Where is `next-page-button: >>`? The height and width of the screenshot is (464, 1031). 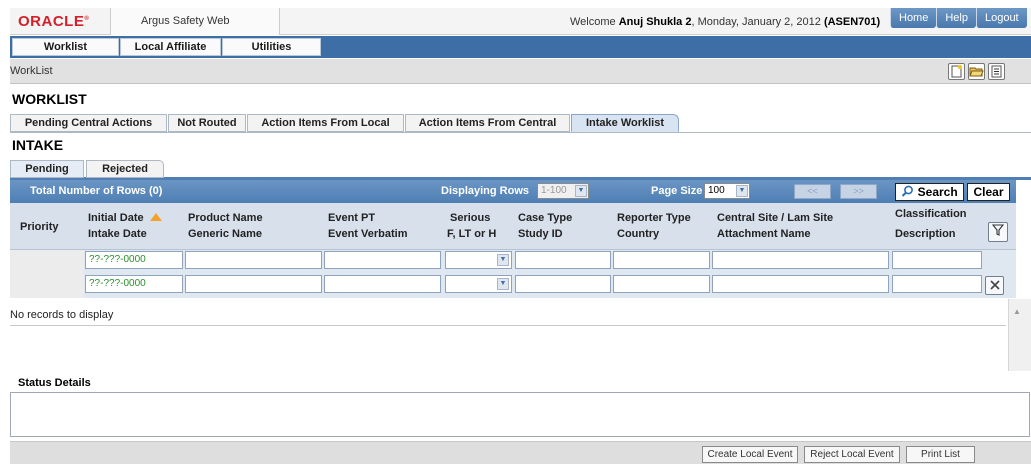
next-page-button: >> is located at coordinates (858, 191).